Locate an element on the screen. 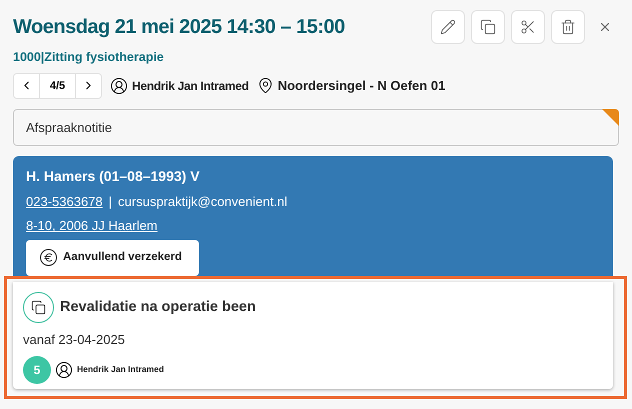 Image resolution: width=632 pixels, height=409 pixels. address-link: 8-10, 2006 JJ Haarlem is located at coordinates (92, 226).